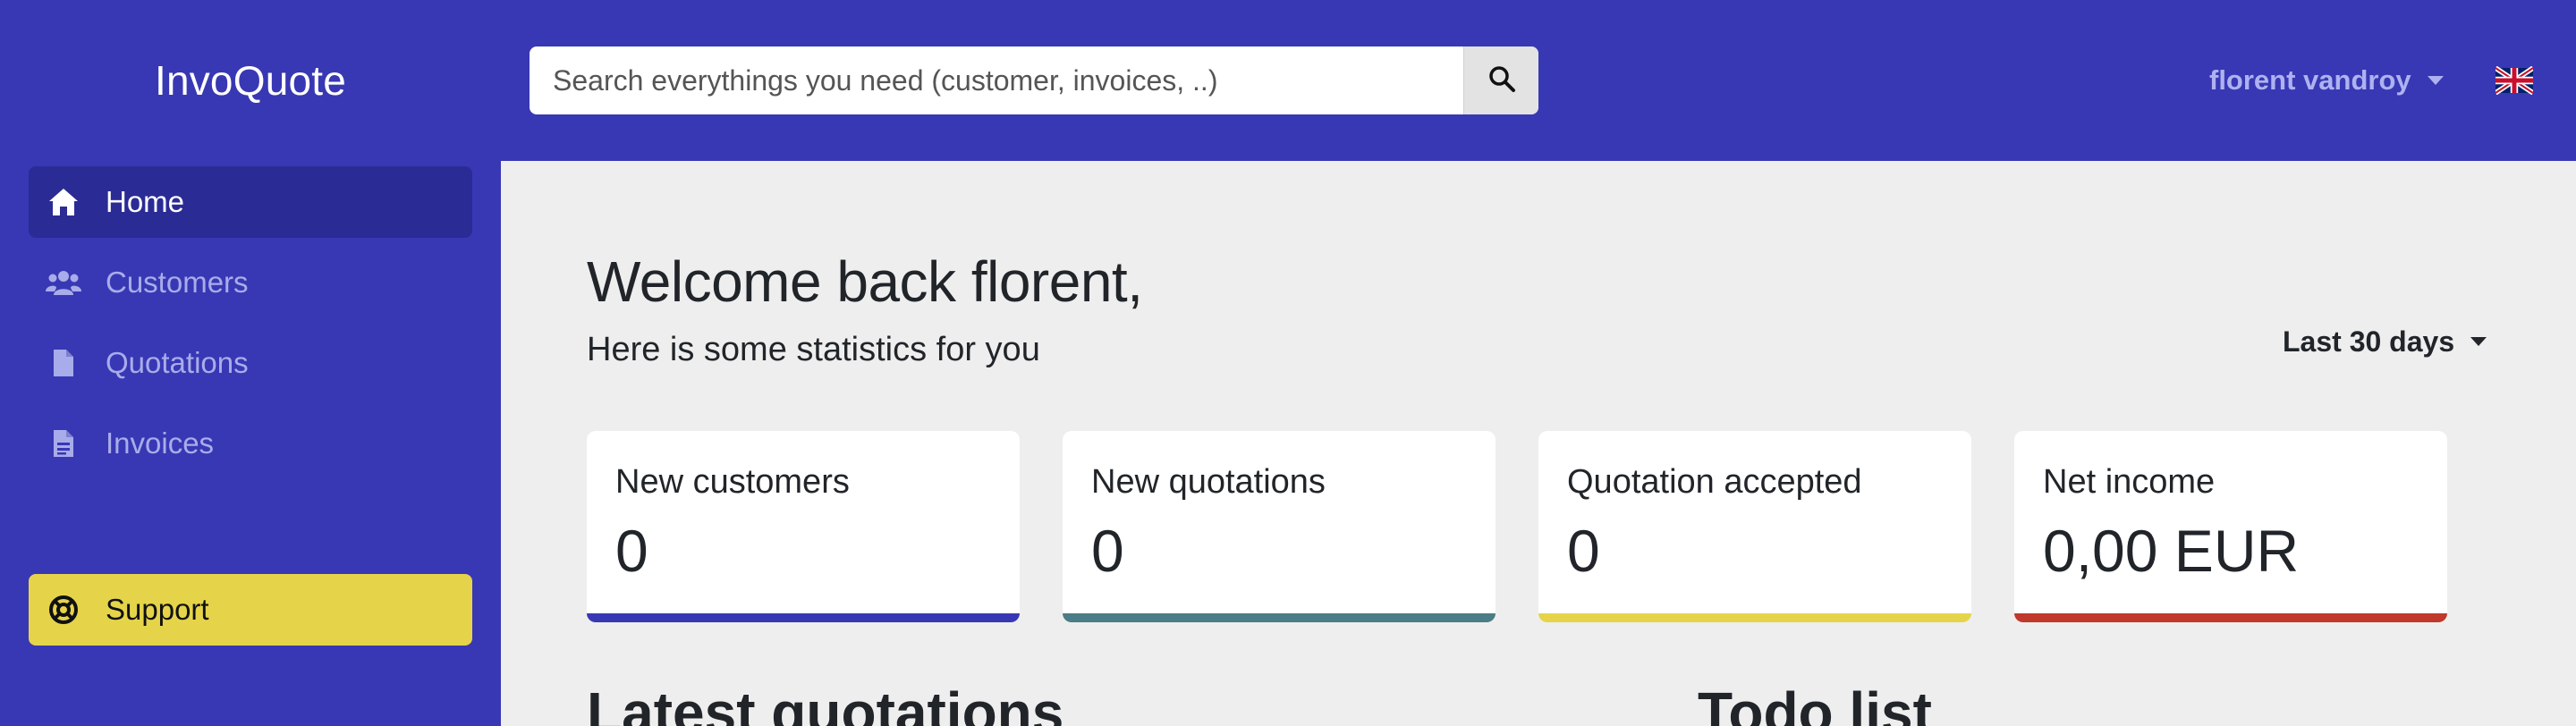 Image resolution: width=2576 pixels, height=726 pixels. Describe the element at coordinates (250, 202) in the screenshot. I see `sidebar-item-home: Home` at that location.